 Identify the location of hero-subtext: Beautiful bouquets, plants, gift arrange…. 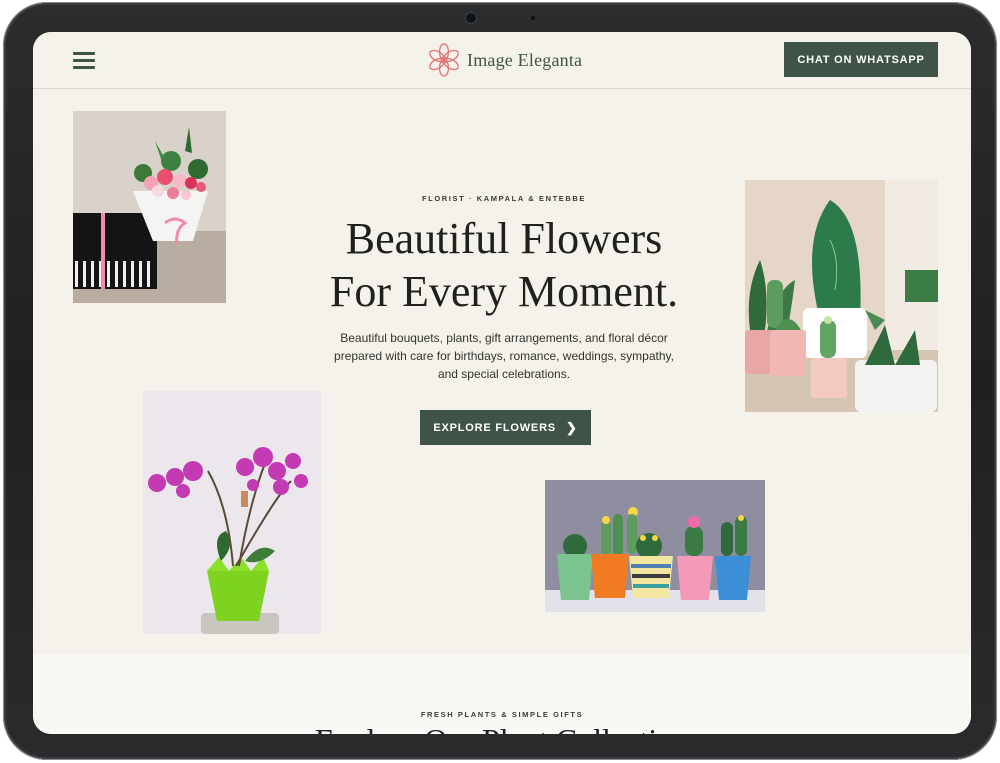
(504, 356).